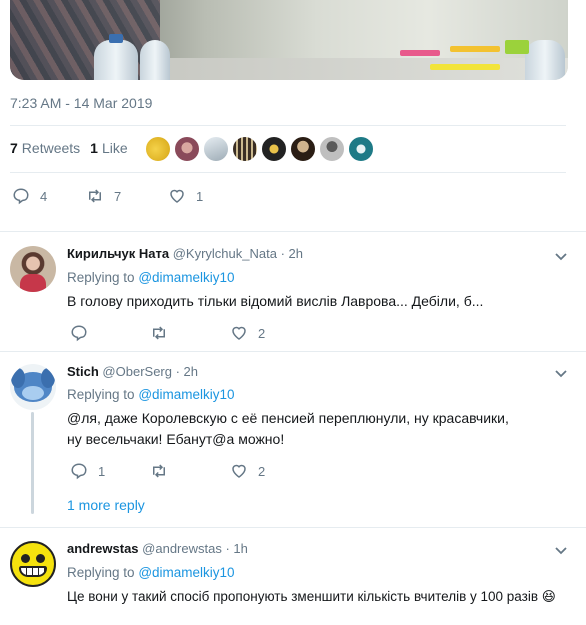 This screenshot has height=625, width=586. What do you see at coordinates (33, 571) in the screenshot?
I see `avatar-mouth` at bounding box center [33, 571].